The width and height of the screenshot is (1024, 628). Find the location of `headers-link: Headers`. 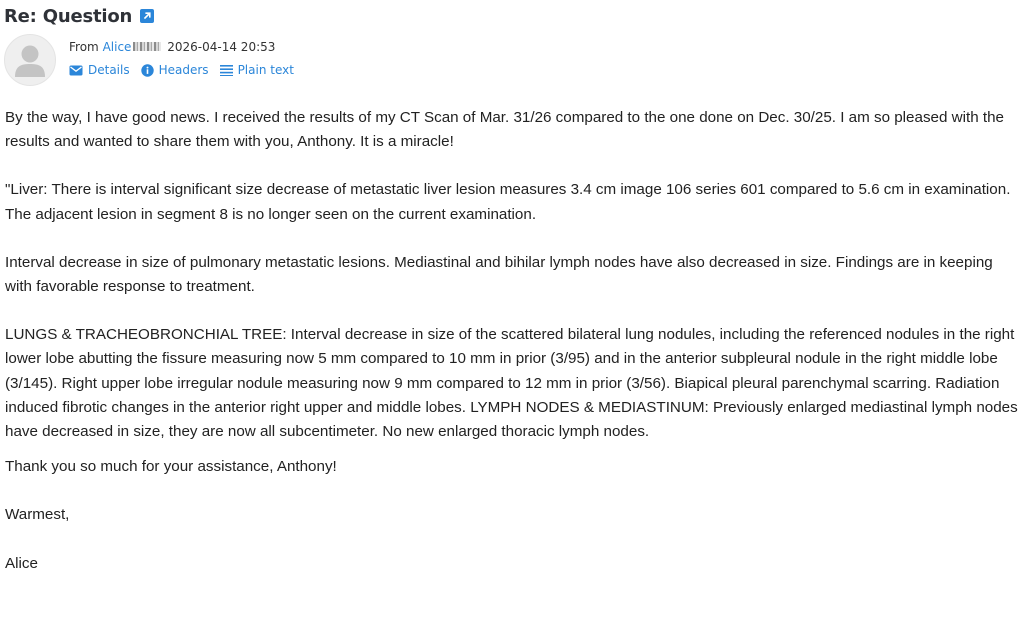

headers-link: Headers is located at coordinates (174, 70).